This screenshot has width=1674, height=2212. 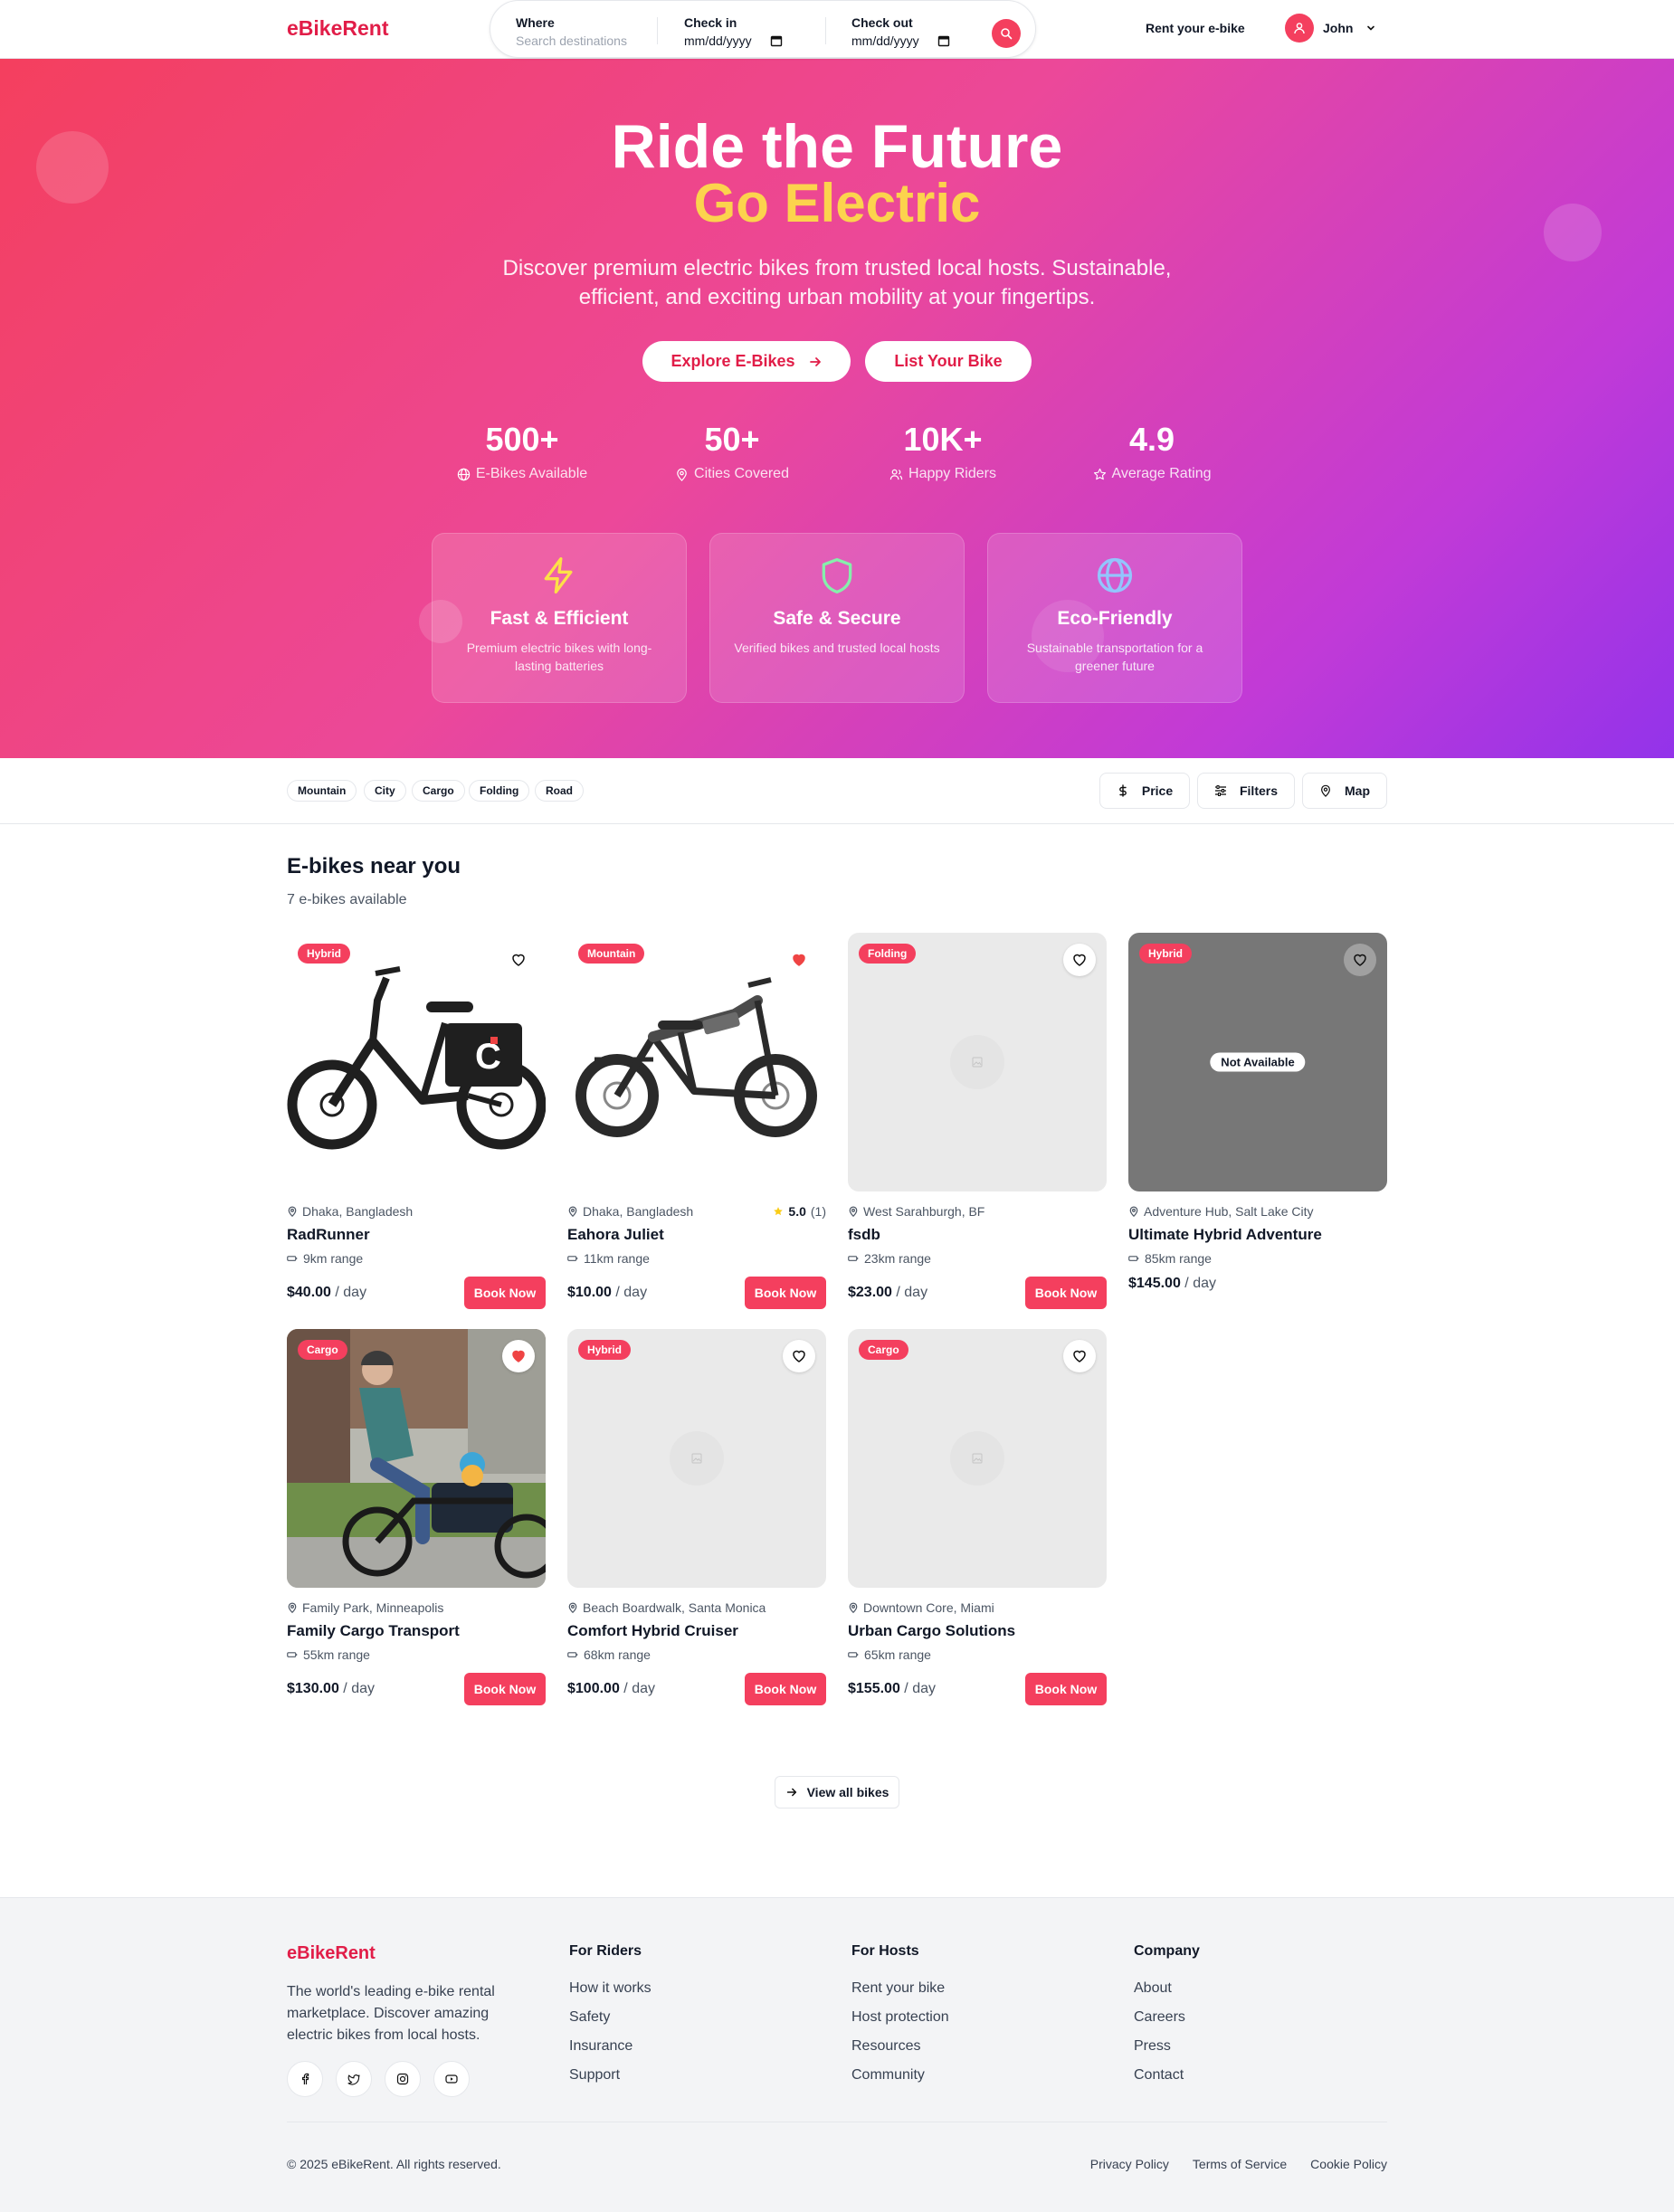 What do you see at coordinates (1167, 2018) in the screenshot?
I see `footer-link: Careers` at bounding box center [1167, 2018].